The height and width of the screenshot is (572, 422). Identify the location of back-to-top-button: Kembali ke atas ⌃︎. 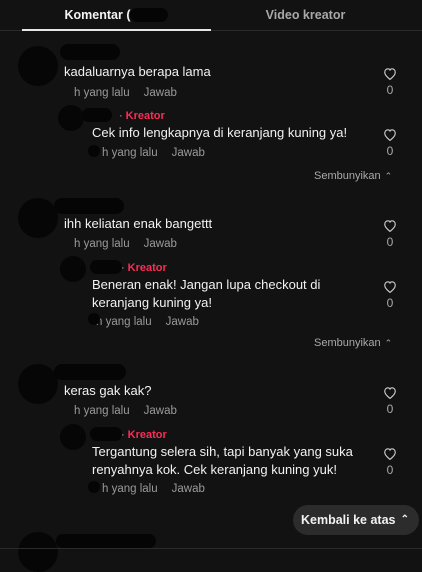
(356, 520).